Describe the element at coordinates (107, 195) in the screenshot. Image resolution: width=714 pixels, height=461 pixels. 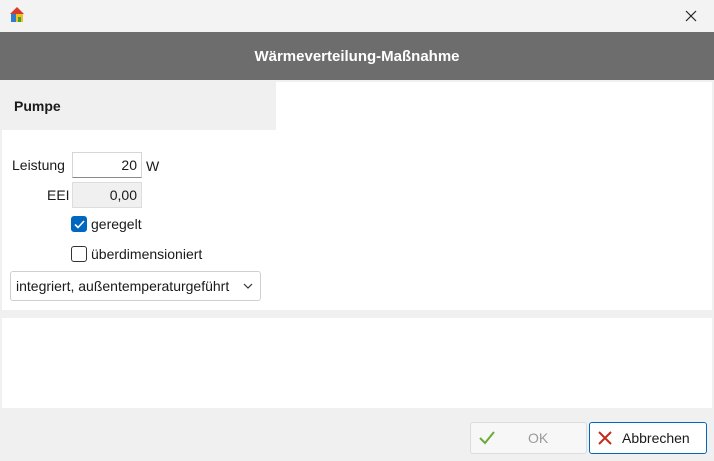
I see `eei-field: 0,00` at that location.